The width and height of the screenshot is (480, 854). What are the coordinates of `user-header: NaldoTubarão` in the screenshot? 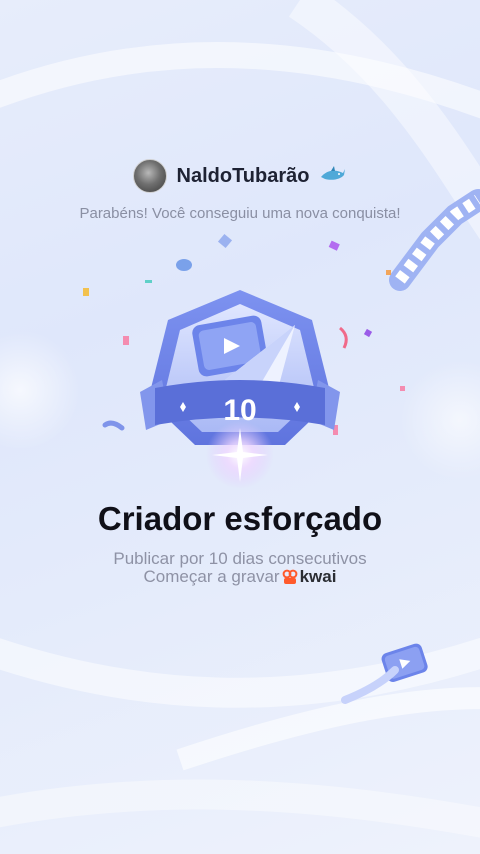 It's located at (240, 176).